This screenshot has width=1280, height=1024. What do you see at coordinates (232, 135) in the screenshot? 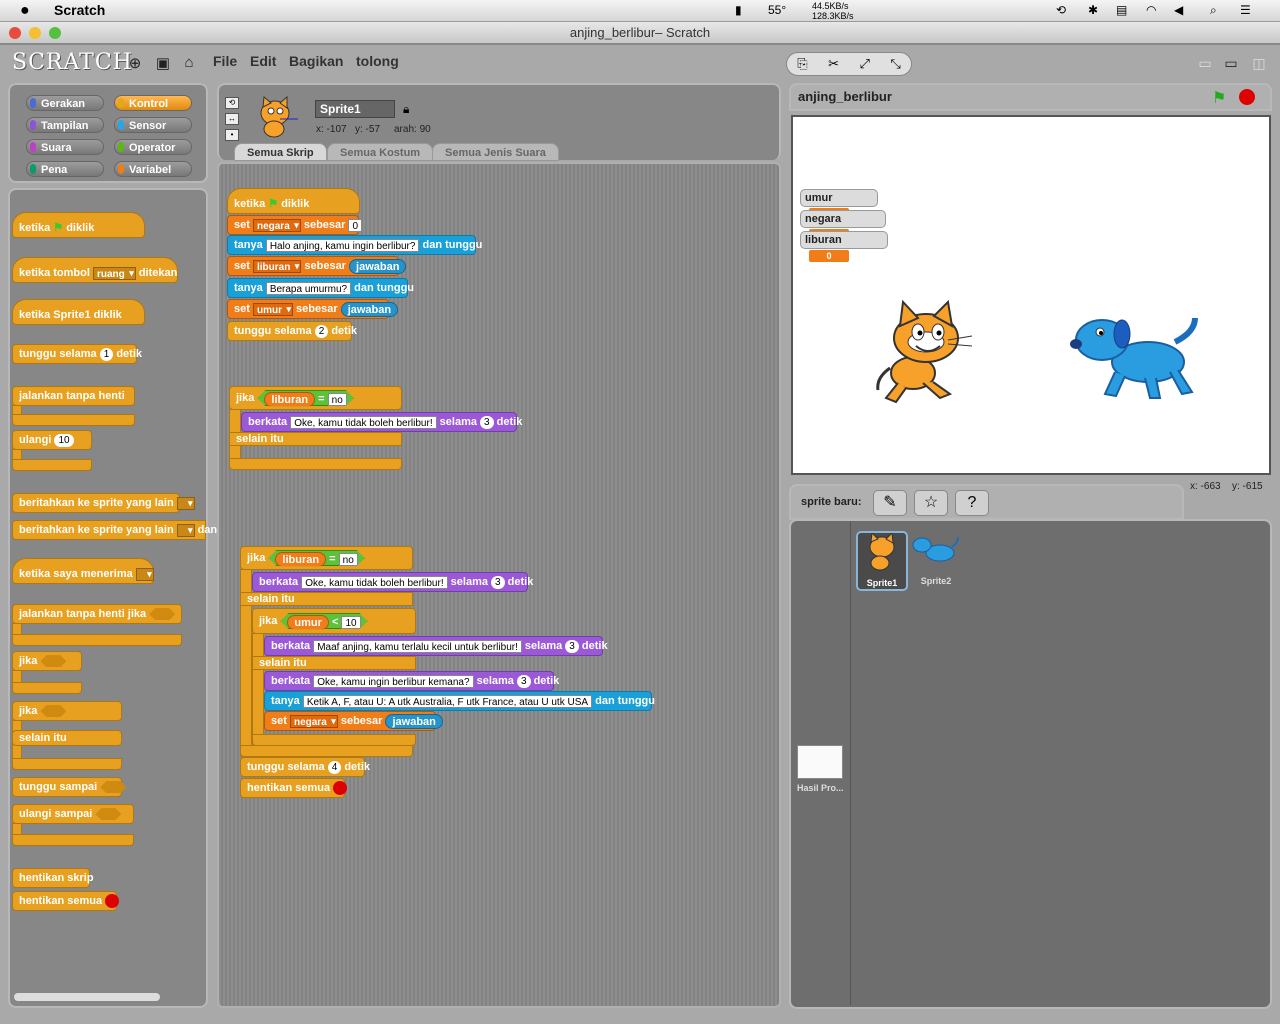
I see `no-rotate-icon: •` at bounding box center [232, 135].